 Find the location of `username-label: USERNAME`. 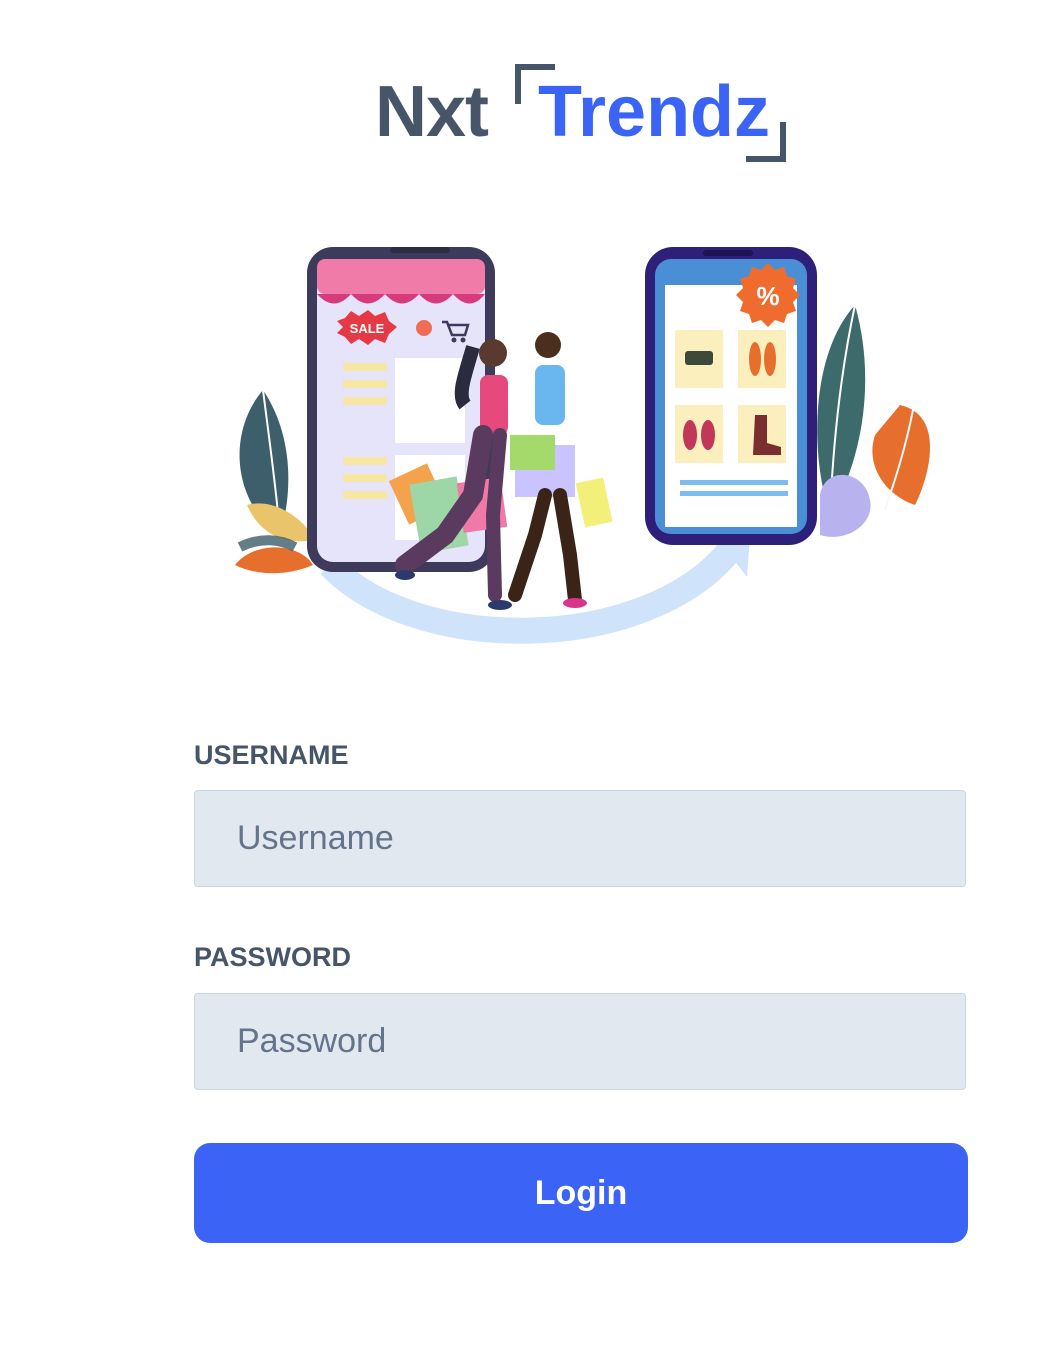

username-label: USERNAME is located at coordinates (271, 755).